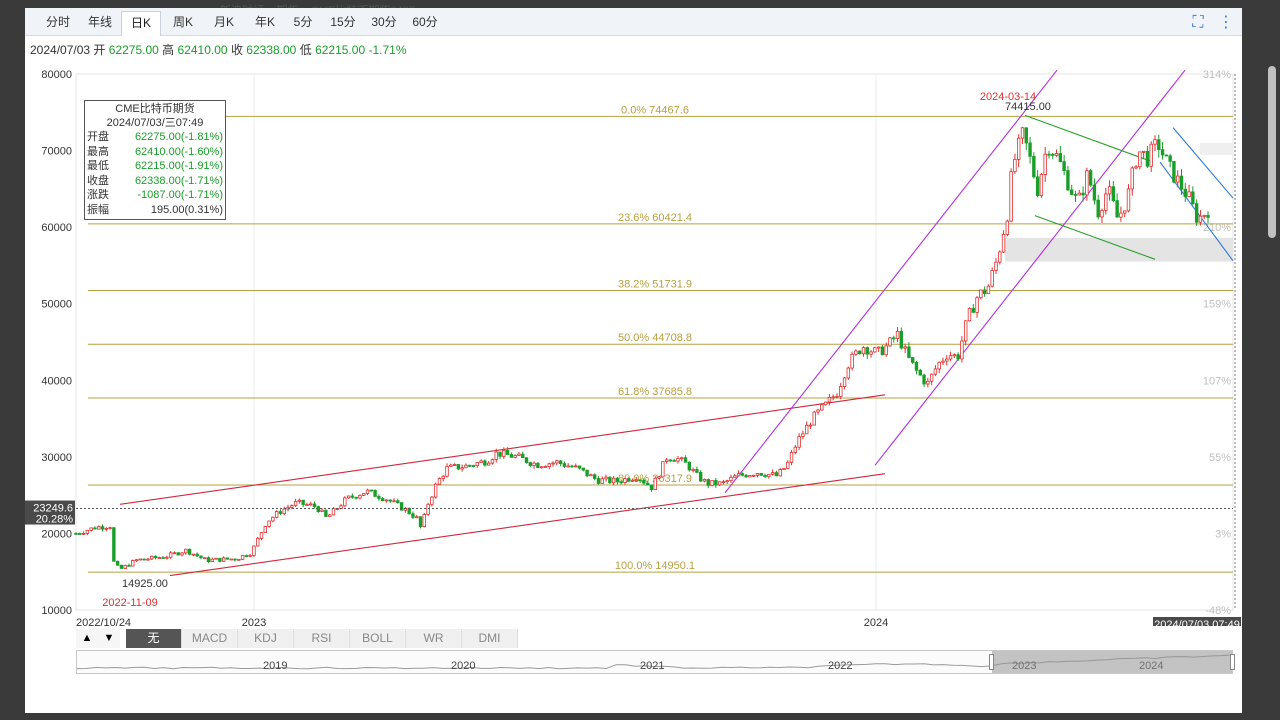 This screenshot has width=1280, height=720. What do you see at coordinates (1272, 152) in the screenshot?
I see `page-scrollbar` at bounding box center [1272, 152].